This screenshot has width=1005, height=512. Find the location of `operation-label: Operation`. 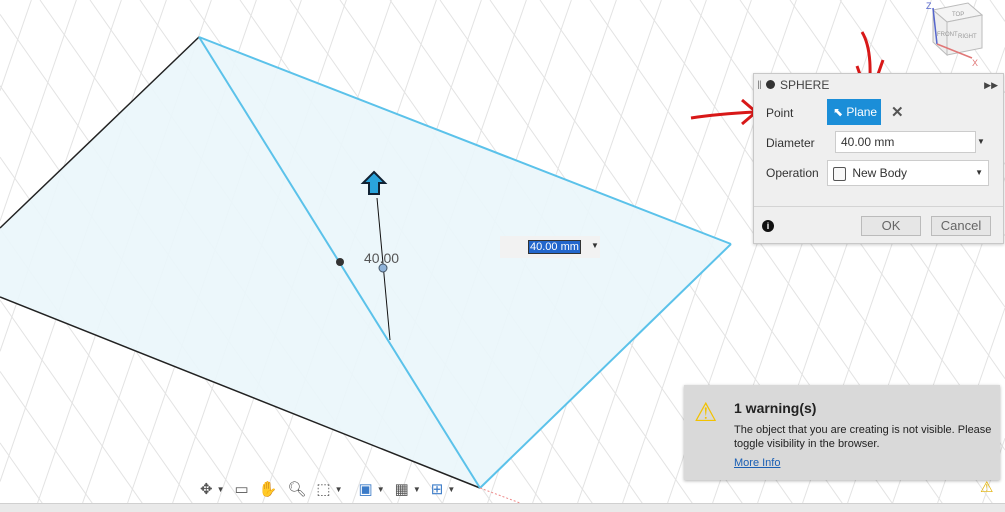

operation-label: Operation is located at coordinates (792, 173).